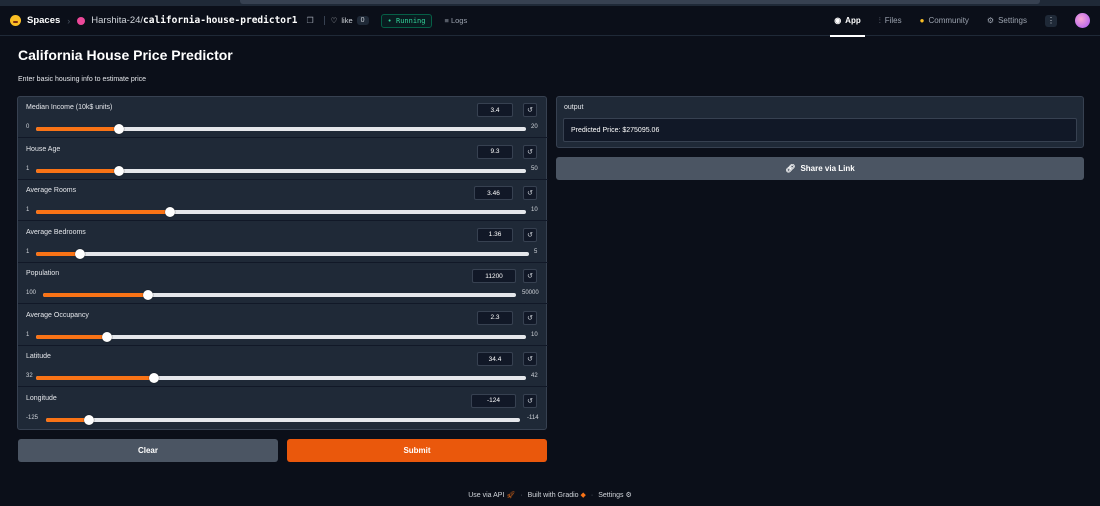  I want to click on output-textbox: Predicted Price: $275095.06, so click(820, 130).